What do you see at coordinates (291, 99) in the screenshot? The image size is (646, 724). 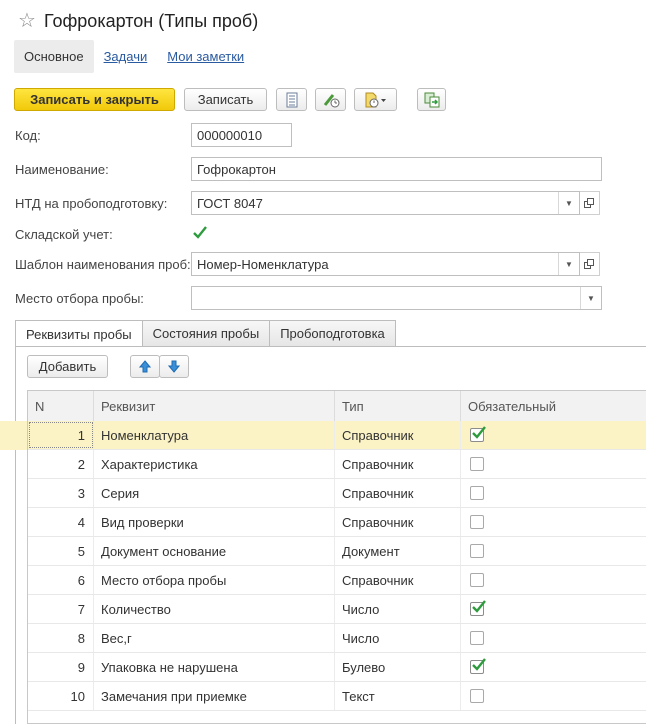 I see `document-list-button` at bounding box center [291, 99].